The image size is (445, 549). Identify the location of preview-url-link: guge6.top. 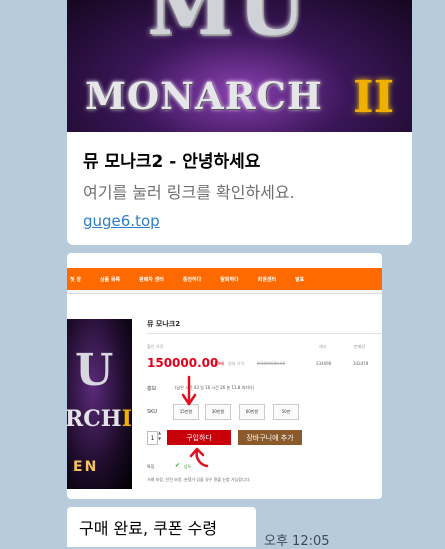
(121, 221).